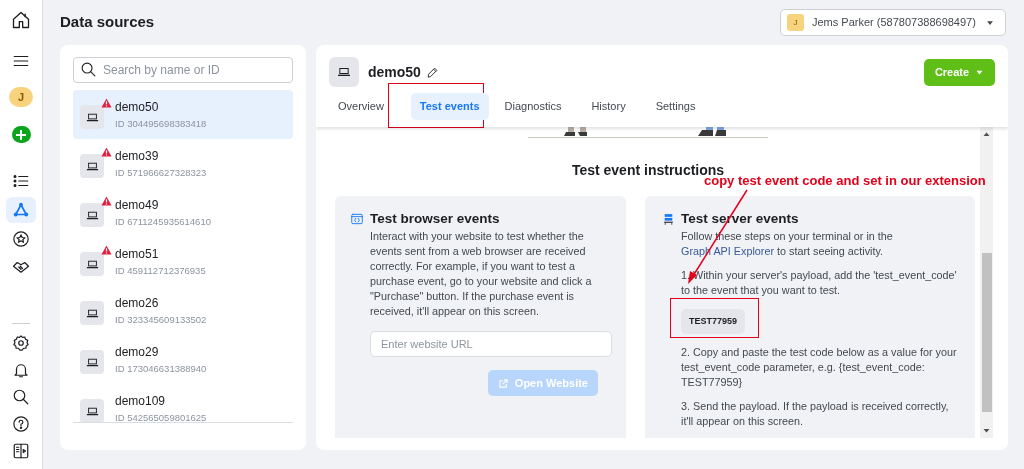  I want to click on tab: History, so click(608, 106).